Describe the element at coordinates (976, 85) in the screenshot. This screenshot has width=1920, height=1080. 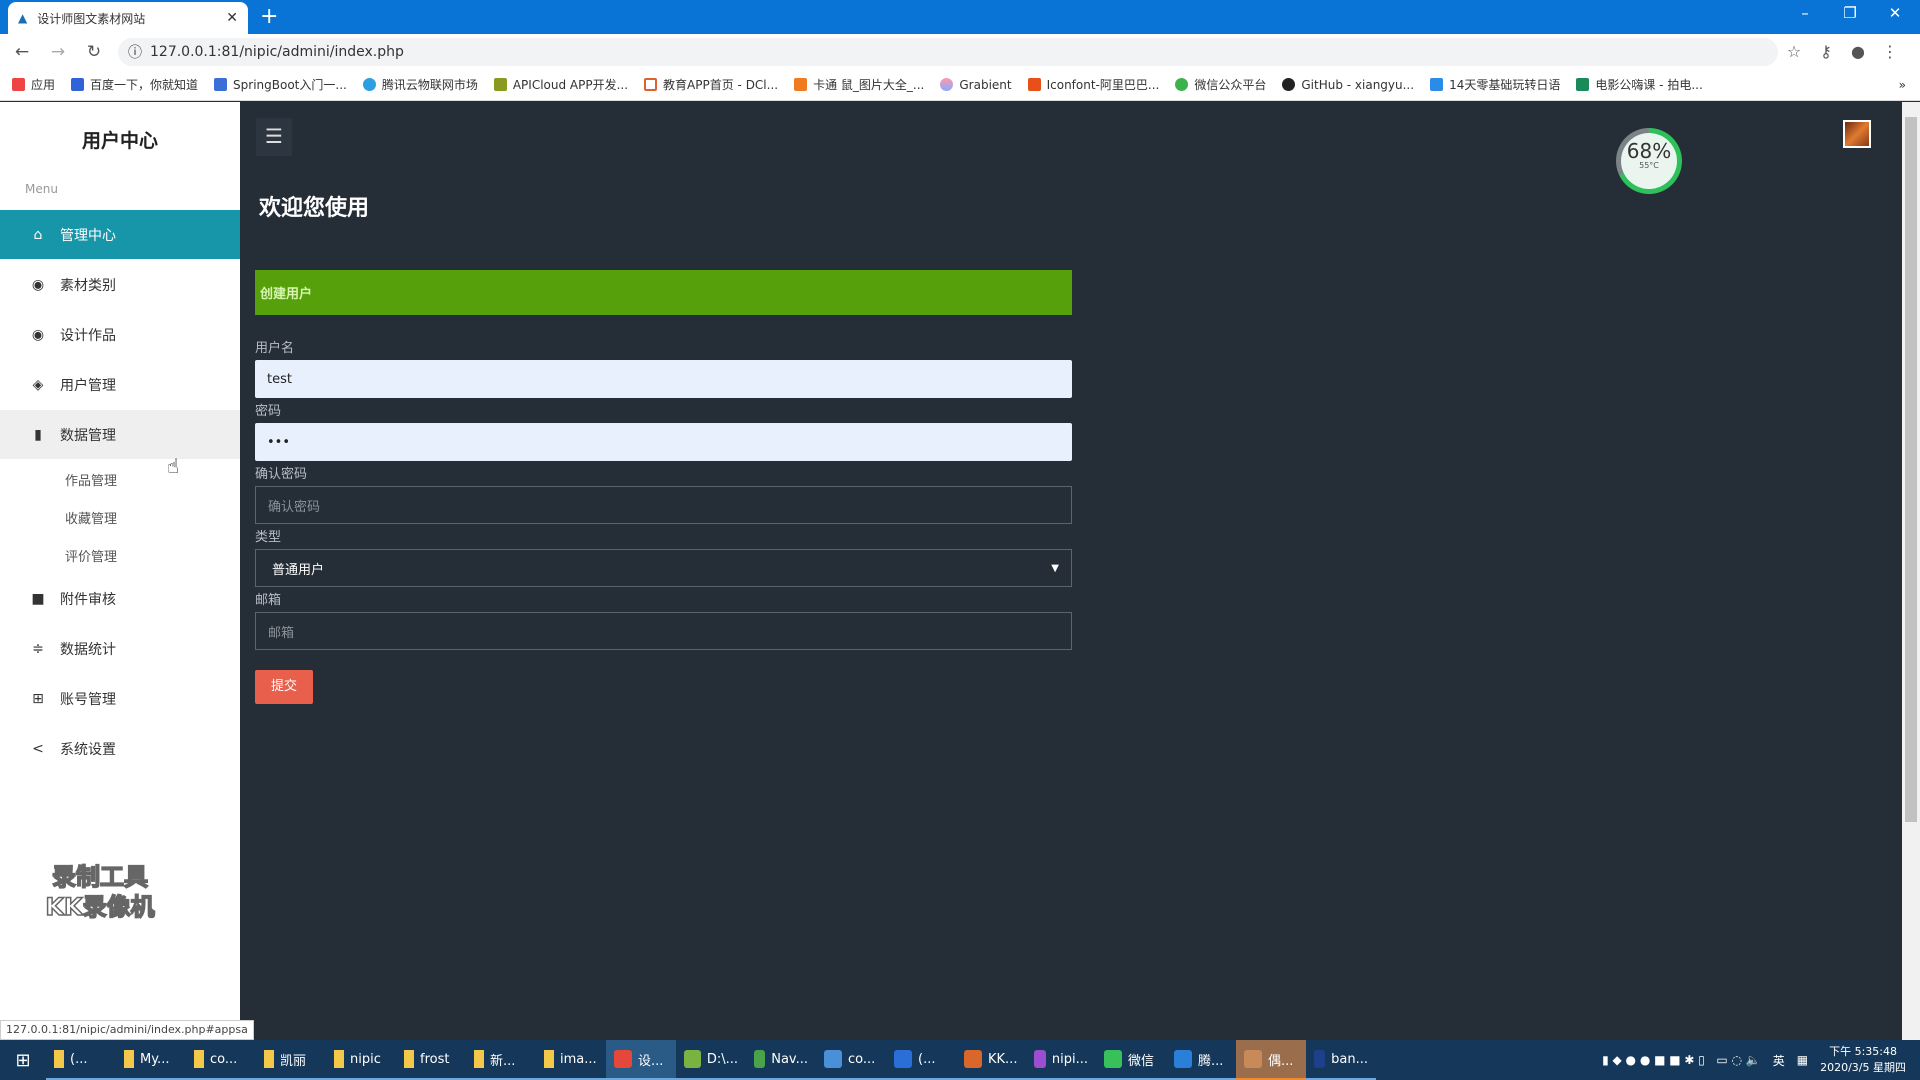
I see `bookmark: Grabient` at that location.